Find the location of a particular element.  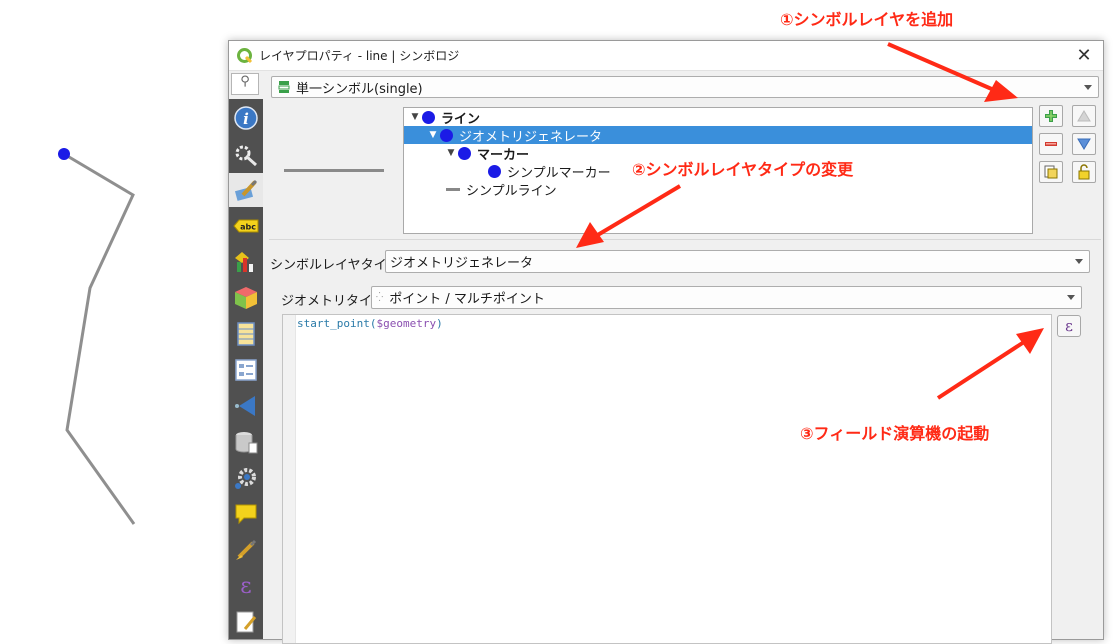

arrow-up-icon is located at coordinates (1084, 116).